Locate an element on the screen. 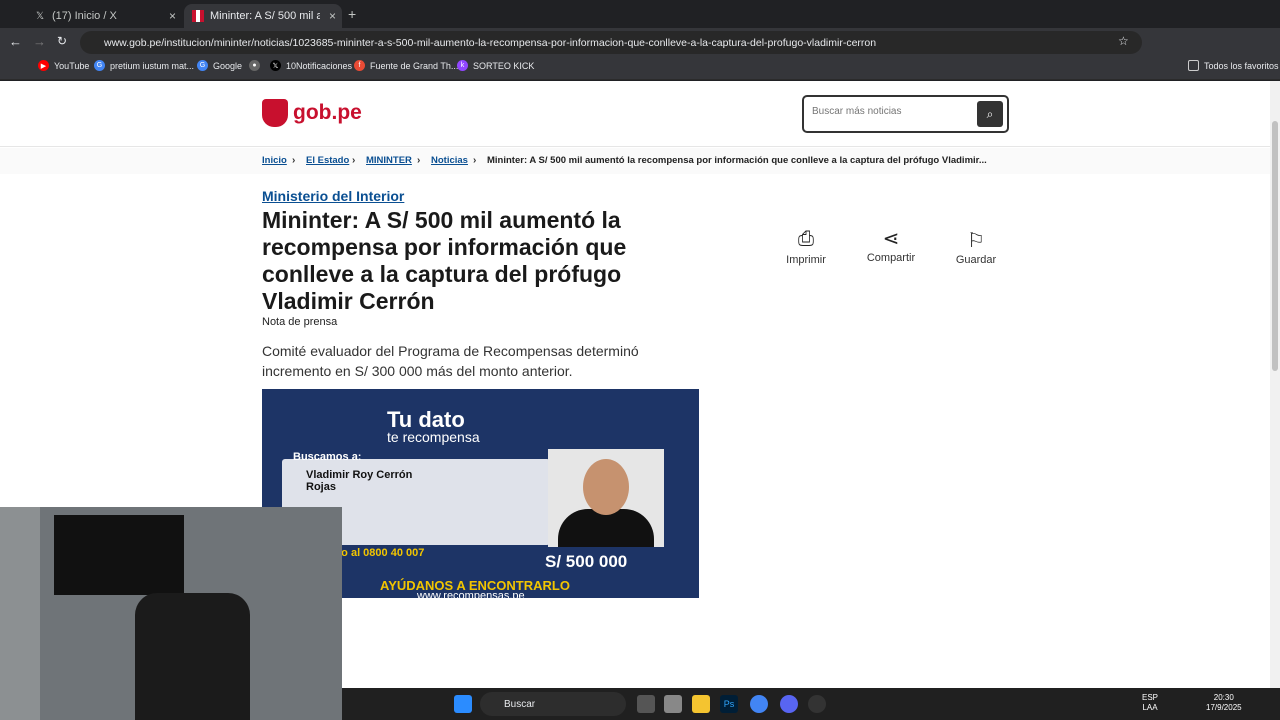  search-button: ⌕ is located at coordinates (990, 114).